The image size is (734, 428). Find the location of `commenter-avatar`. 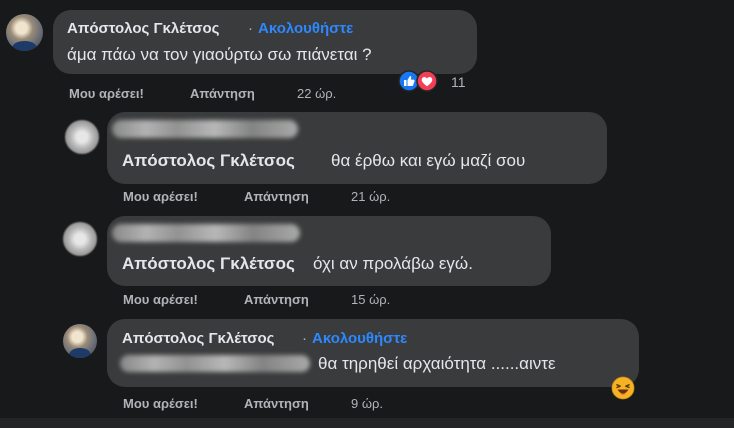

commenter-avatar is located at coordinates (24, 32).